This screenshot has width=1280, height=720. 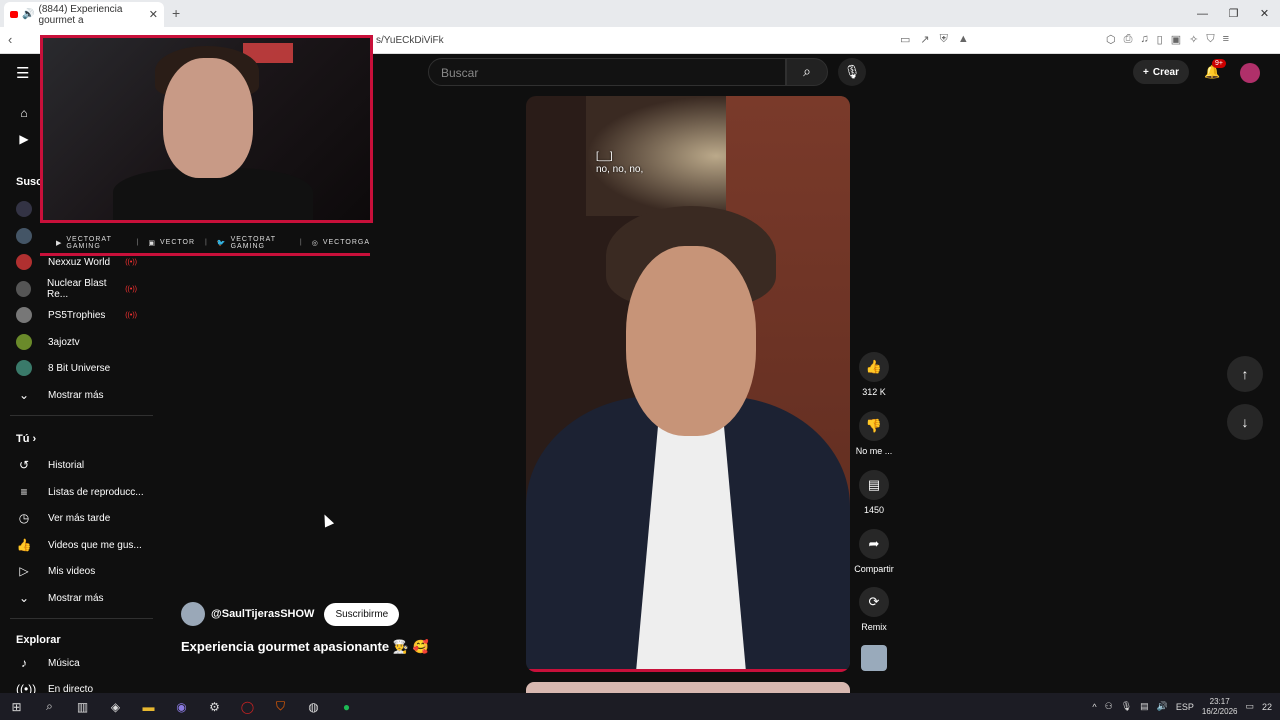 I want to click on minimize-button: —, so click(x=1202, y=14).